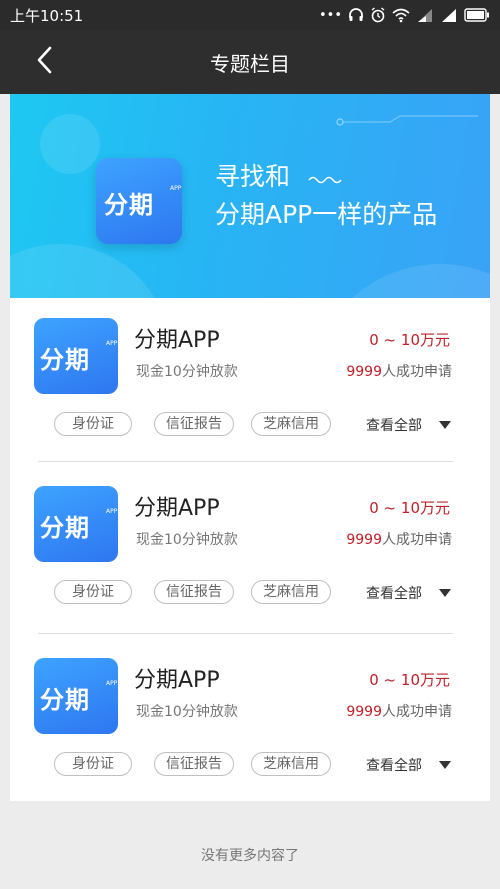 This screenshot has width=500, height=889. Describe the element at coordinates (330, 15) in the screenshot. I see `dots-icon: •••` at that location.